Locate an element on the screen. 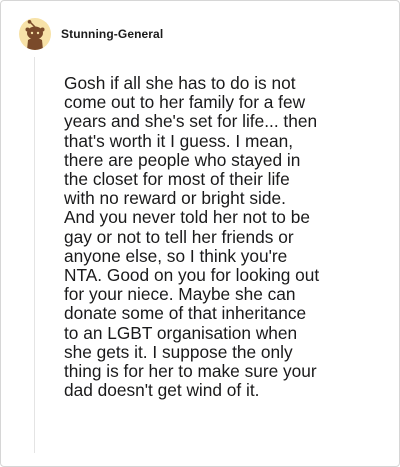 Image resolution: width=400 pixels, height=467 pixels. snoo-avatar-icon is located at coordinates (35, 35).